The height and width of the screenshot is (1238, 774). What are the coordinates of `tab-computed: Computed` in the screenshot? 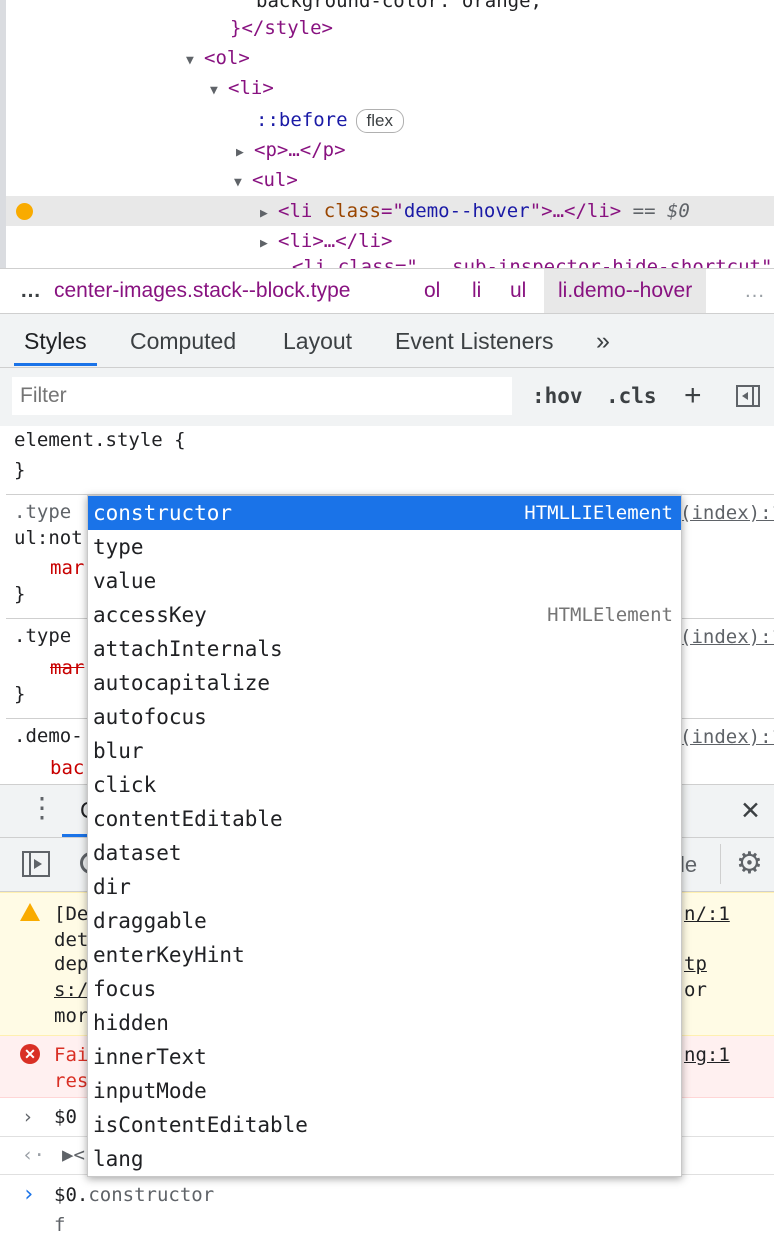 It's located at (183, 340).